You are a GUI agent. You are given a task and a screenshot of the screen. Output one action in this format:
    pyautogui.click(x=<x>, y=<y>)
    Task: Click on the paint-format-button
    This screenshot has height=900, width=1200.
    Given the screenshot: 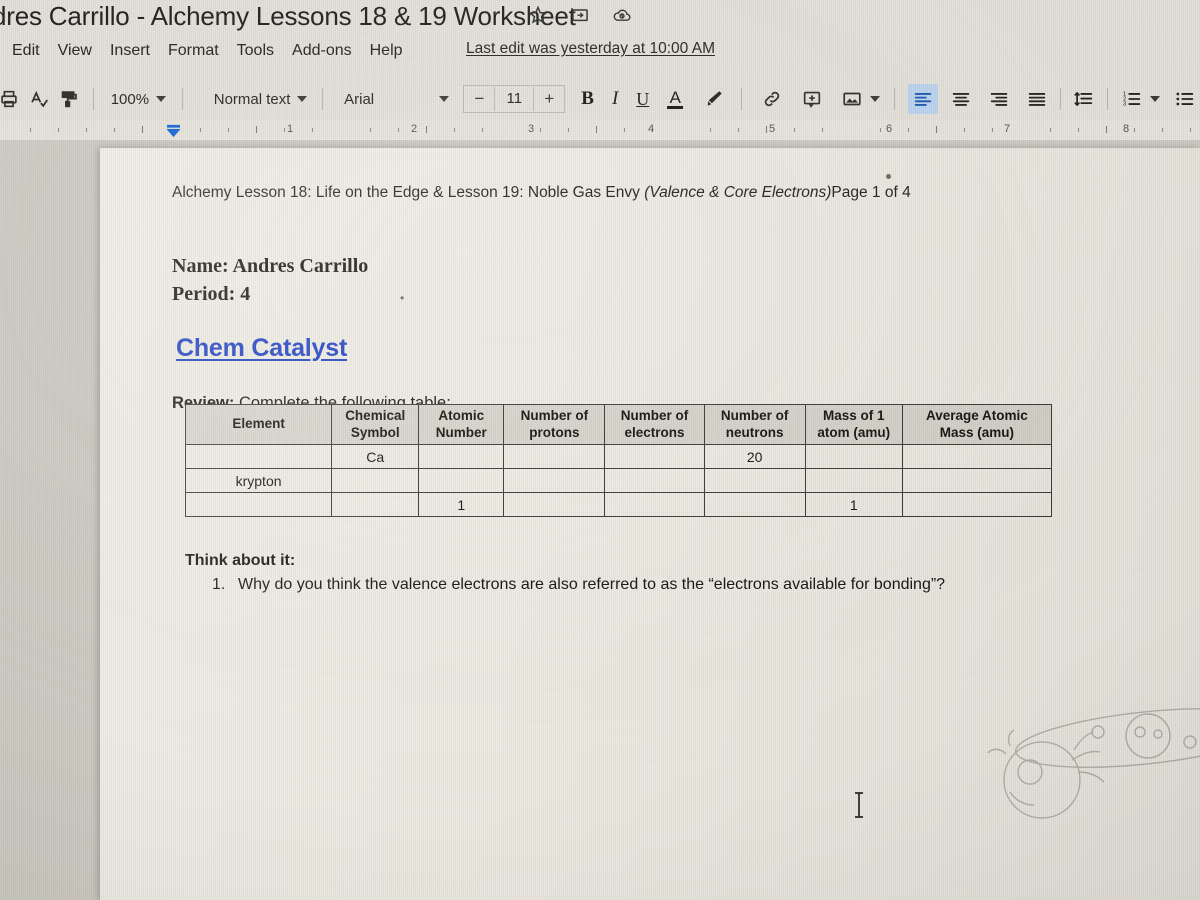 What is the action you would take?
    pyautogui.click(x=69, y=99)
    